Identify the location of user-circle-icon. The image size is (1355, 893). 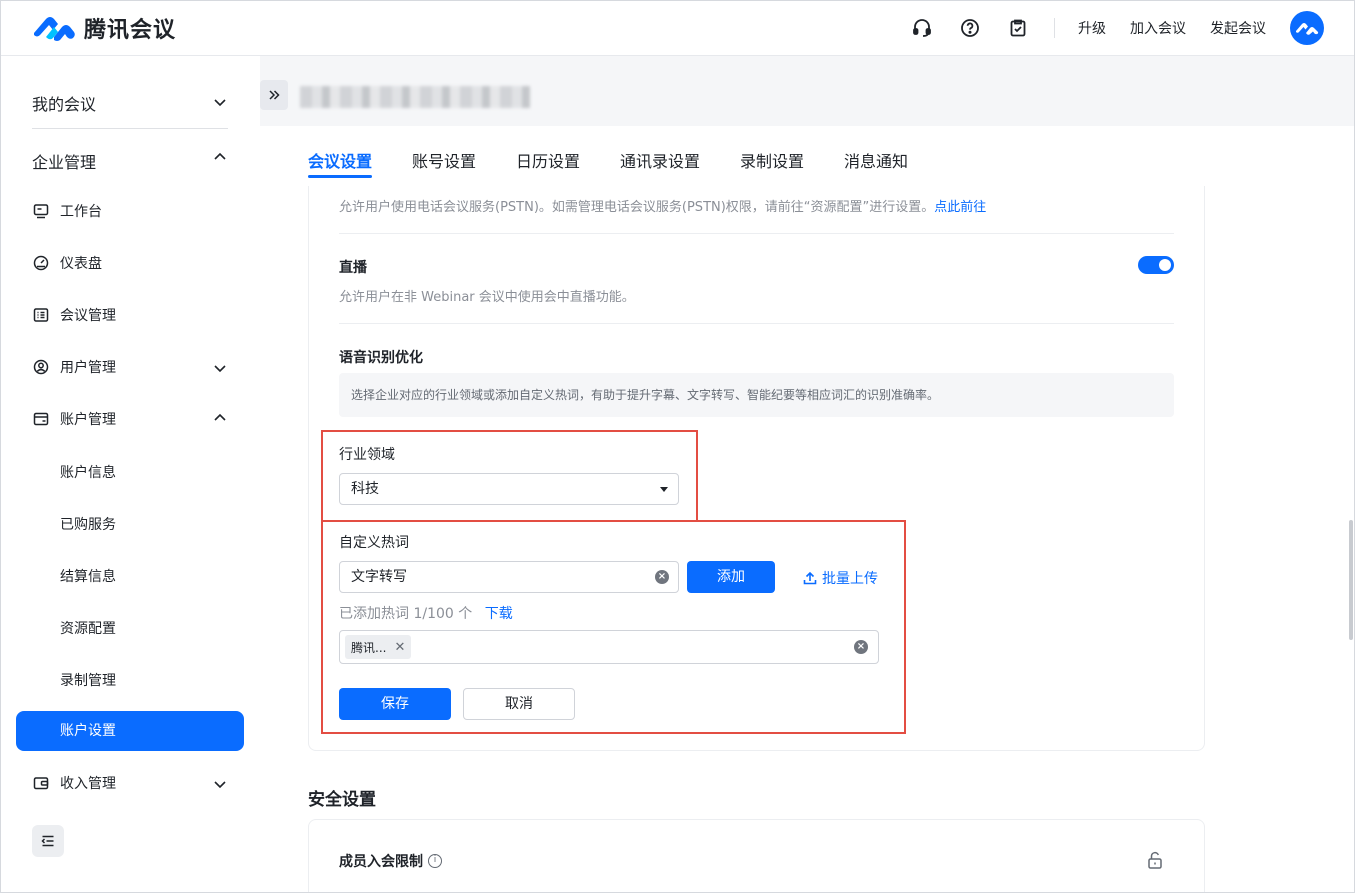
(41, 367).